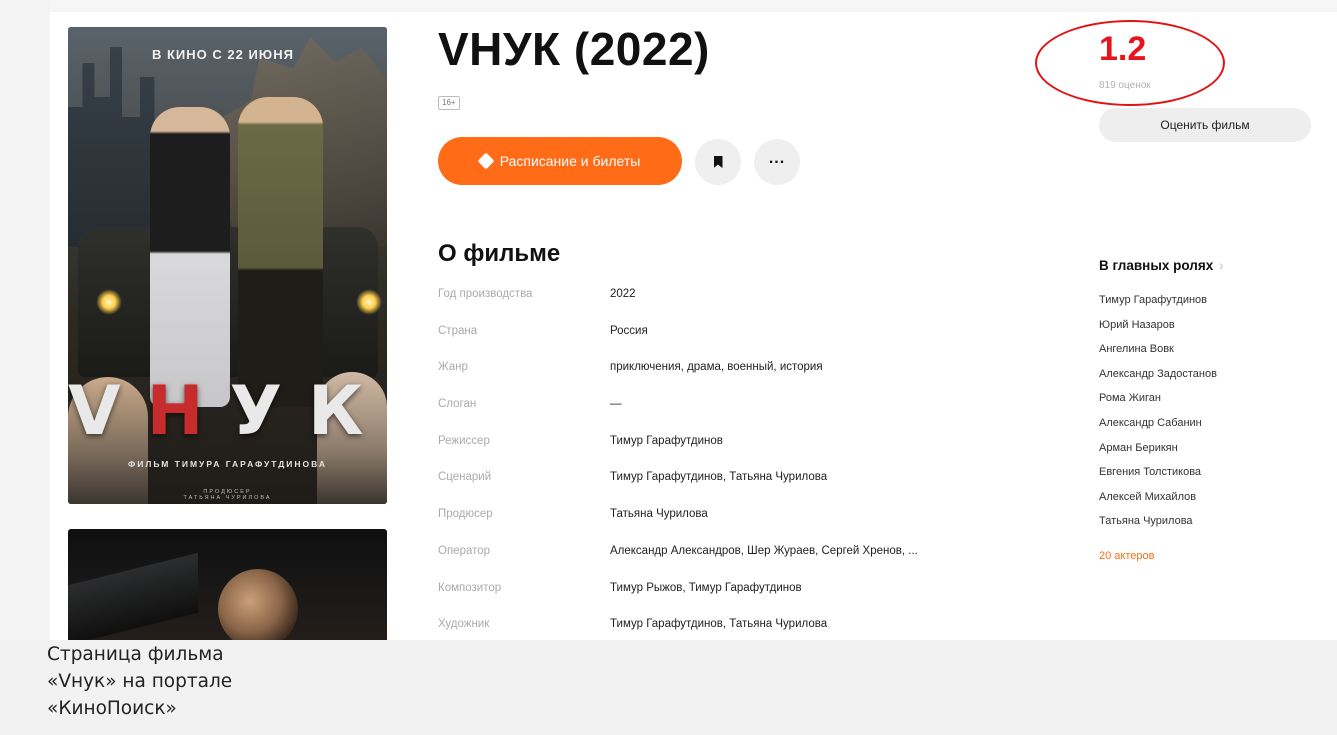 The image size is (1337, 735). What do you see at coordinates (188, 411) in the screenshot?
I see `poster-title-part2: Н` at bounding box center [188, 411].